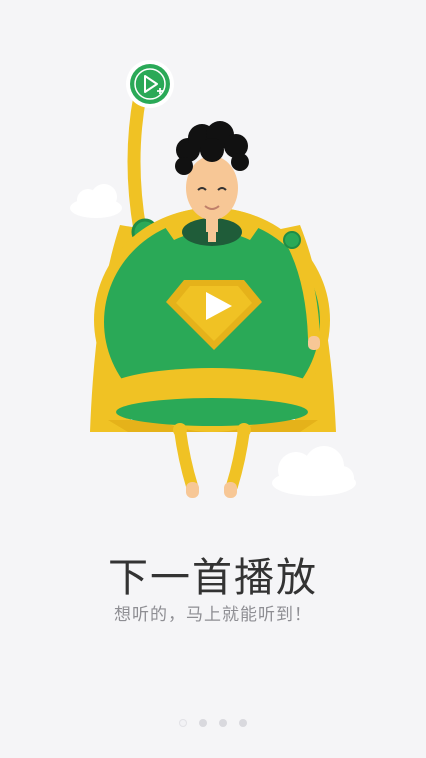  I want to click on play-next-icon, so click(150, 84).